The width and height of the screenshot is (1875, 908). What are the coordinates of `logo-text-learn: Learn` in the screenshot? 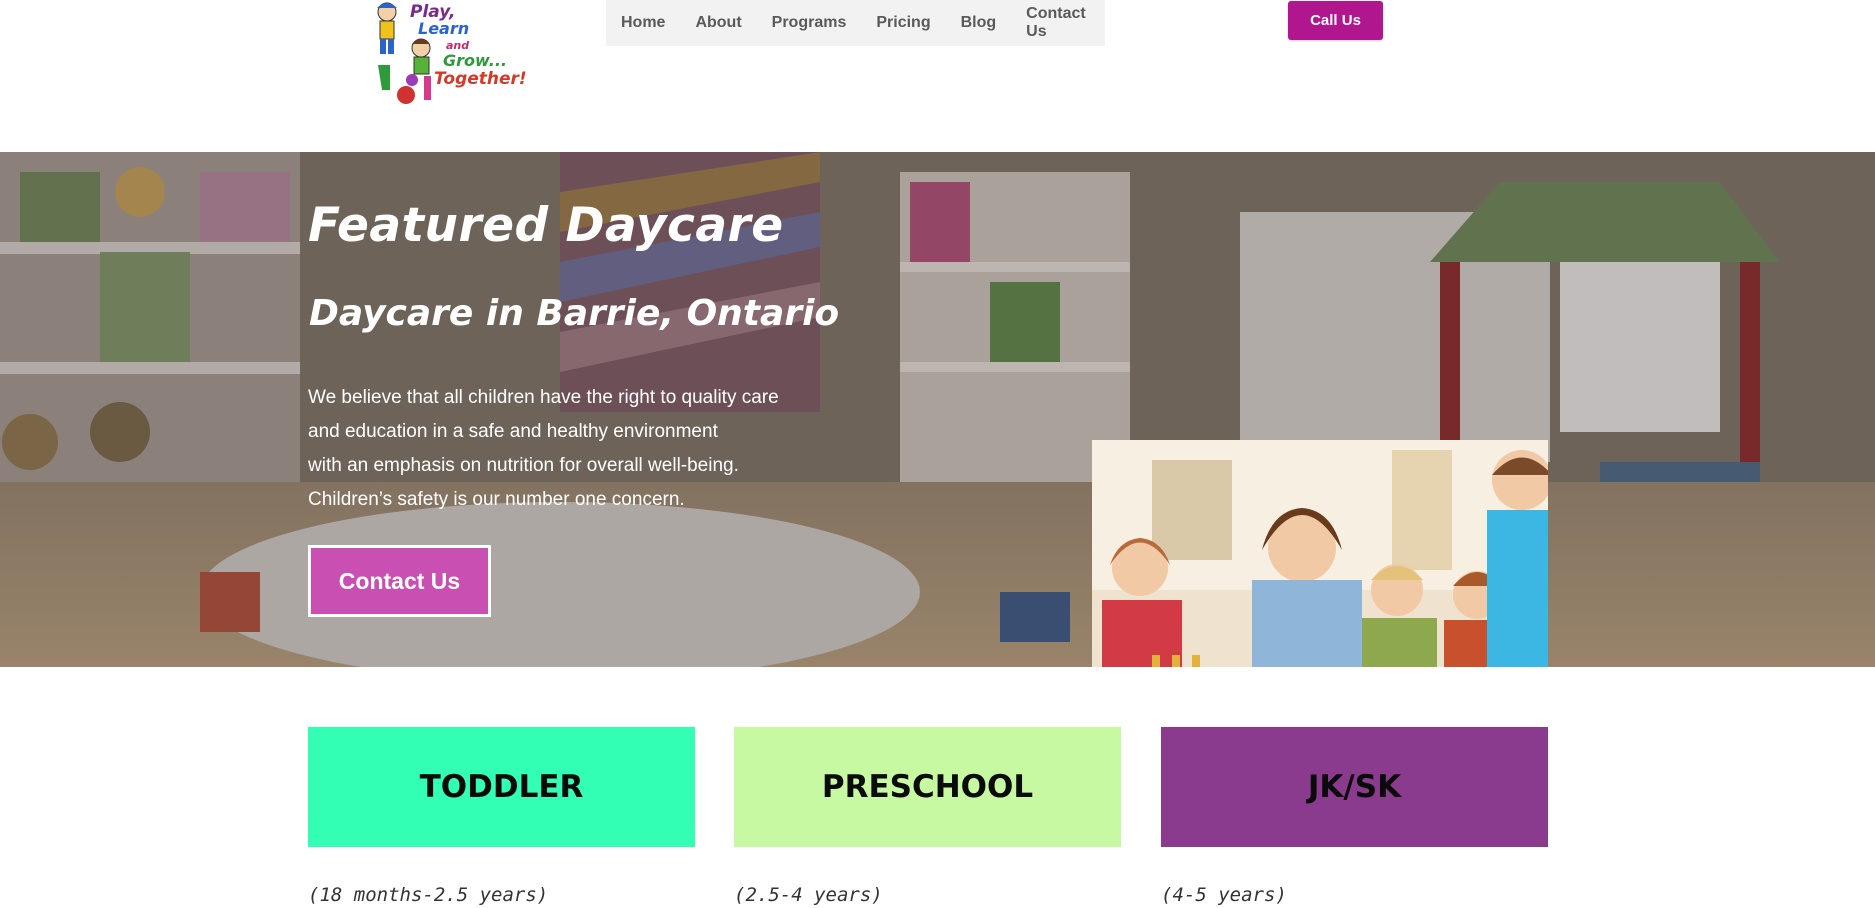 It's located at (444, 28).